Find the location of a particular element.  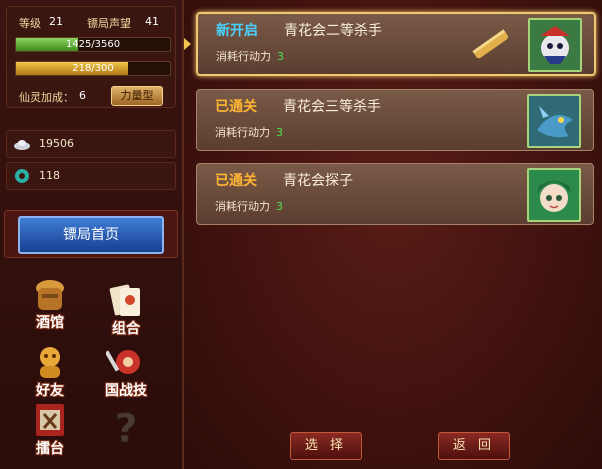

level-value: 21 is located at coordinates (56, 21).